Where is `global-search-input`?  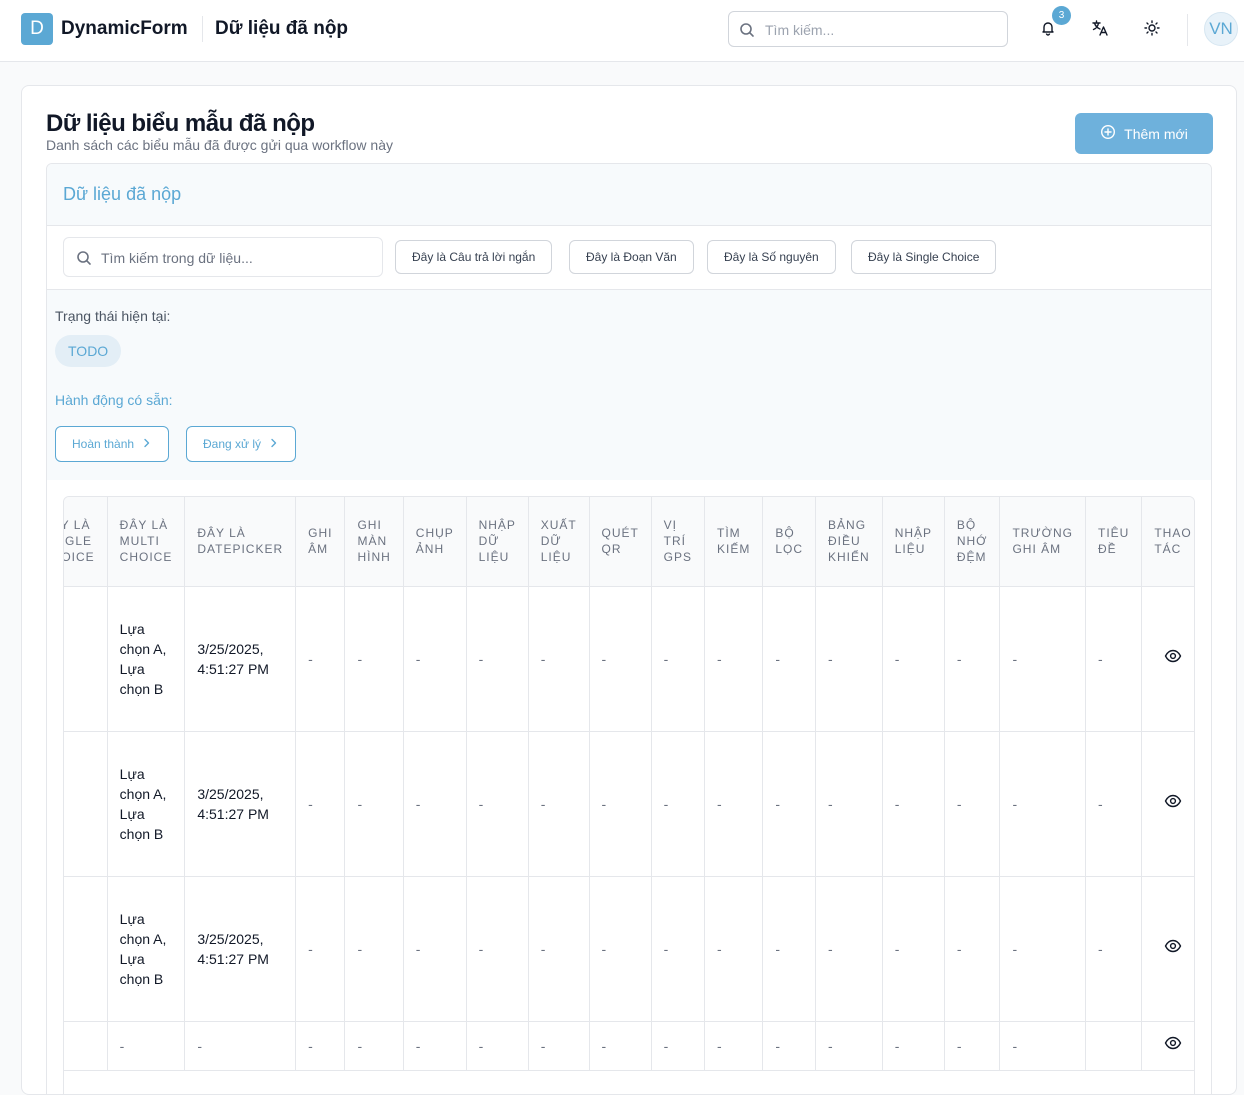 global-search-input is located at coordinates (880, 30).